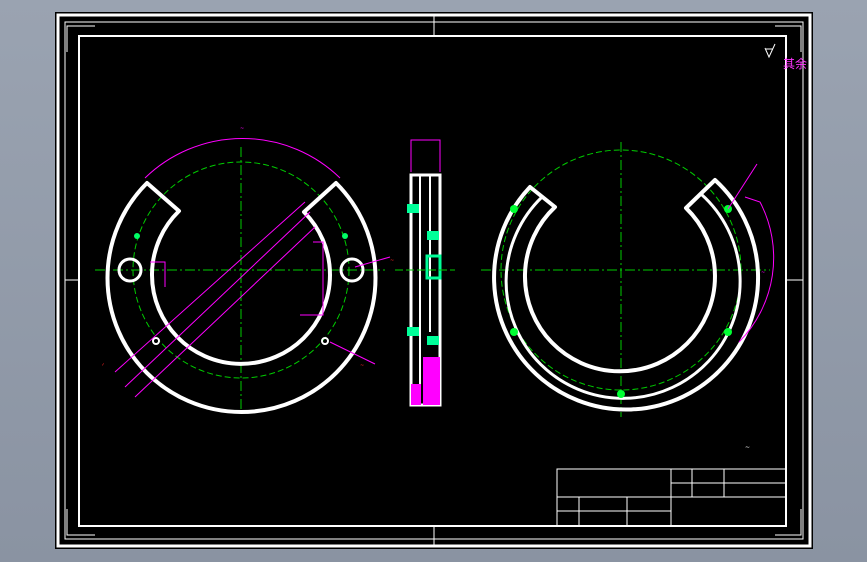  What do you see at coordinates (392, 261) in the screenshot?
I see `annotation-red-2: ~` at bounding box center [392, 261].